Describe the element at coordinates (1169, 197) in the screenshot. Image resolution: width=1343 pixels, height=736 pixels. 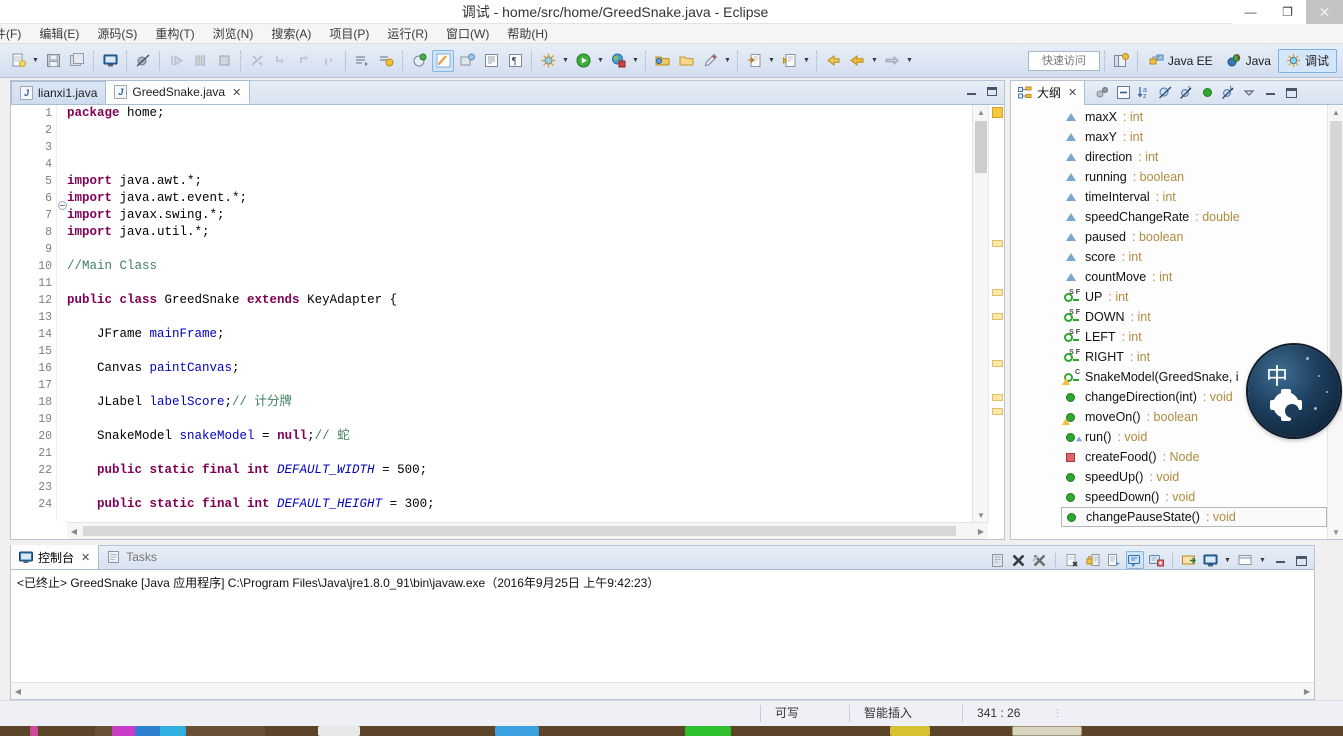
I see `outline-item: timeInterval : int` at that location.